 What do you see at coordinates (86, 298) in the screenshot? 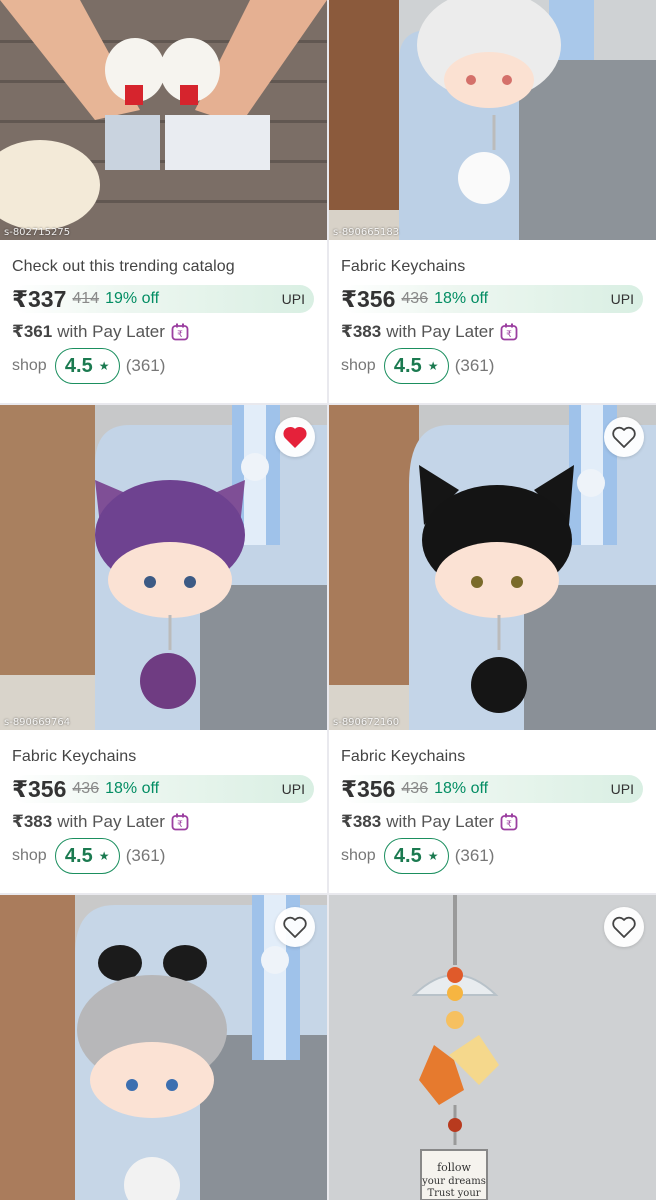
I see `original-price: 414` at bounding box center [86, 298].